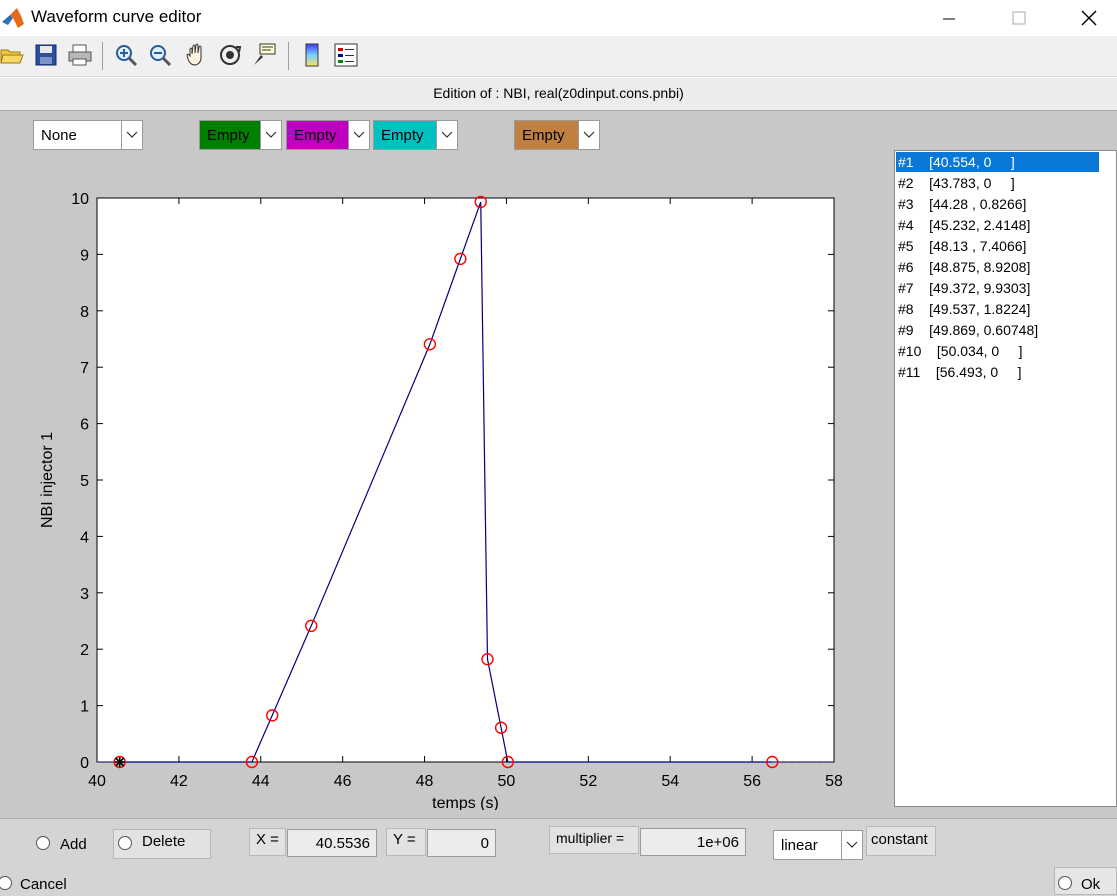 Image resolution: width=1117 pixels, height=896 pixels. Describe the element at coordinates (558, 18) in the screenshot. I see `title-bar: Waveform curve editor` at that location.